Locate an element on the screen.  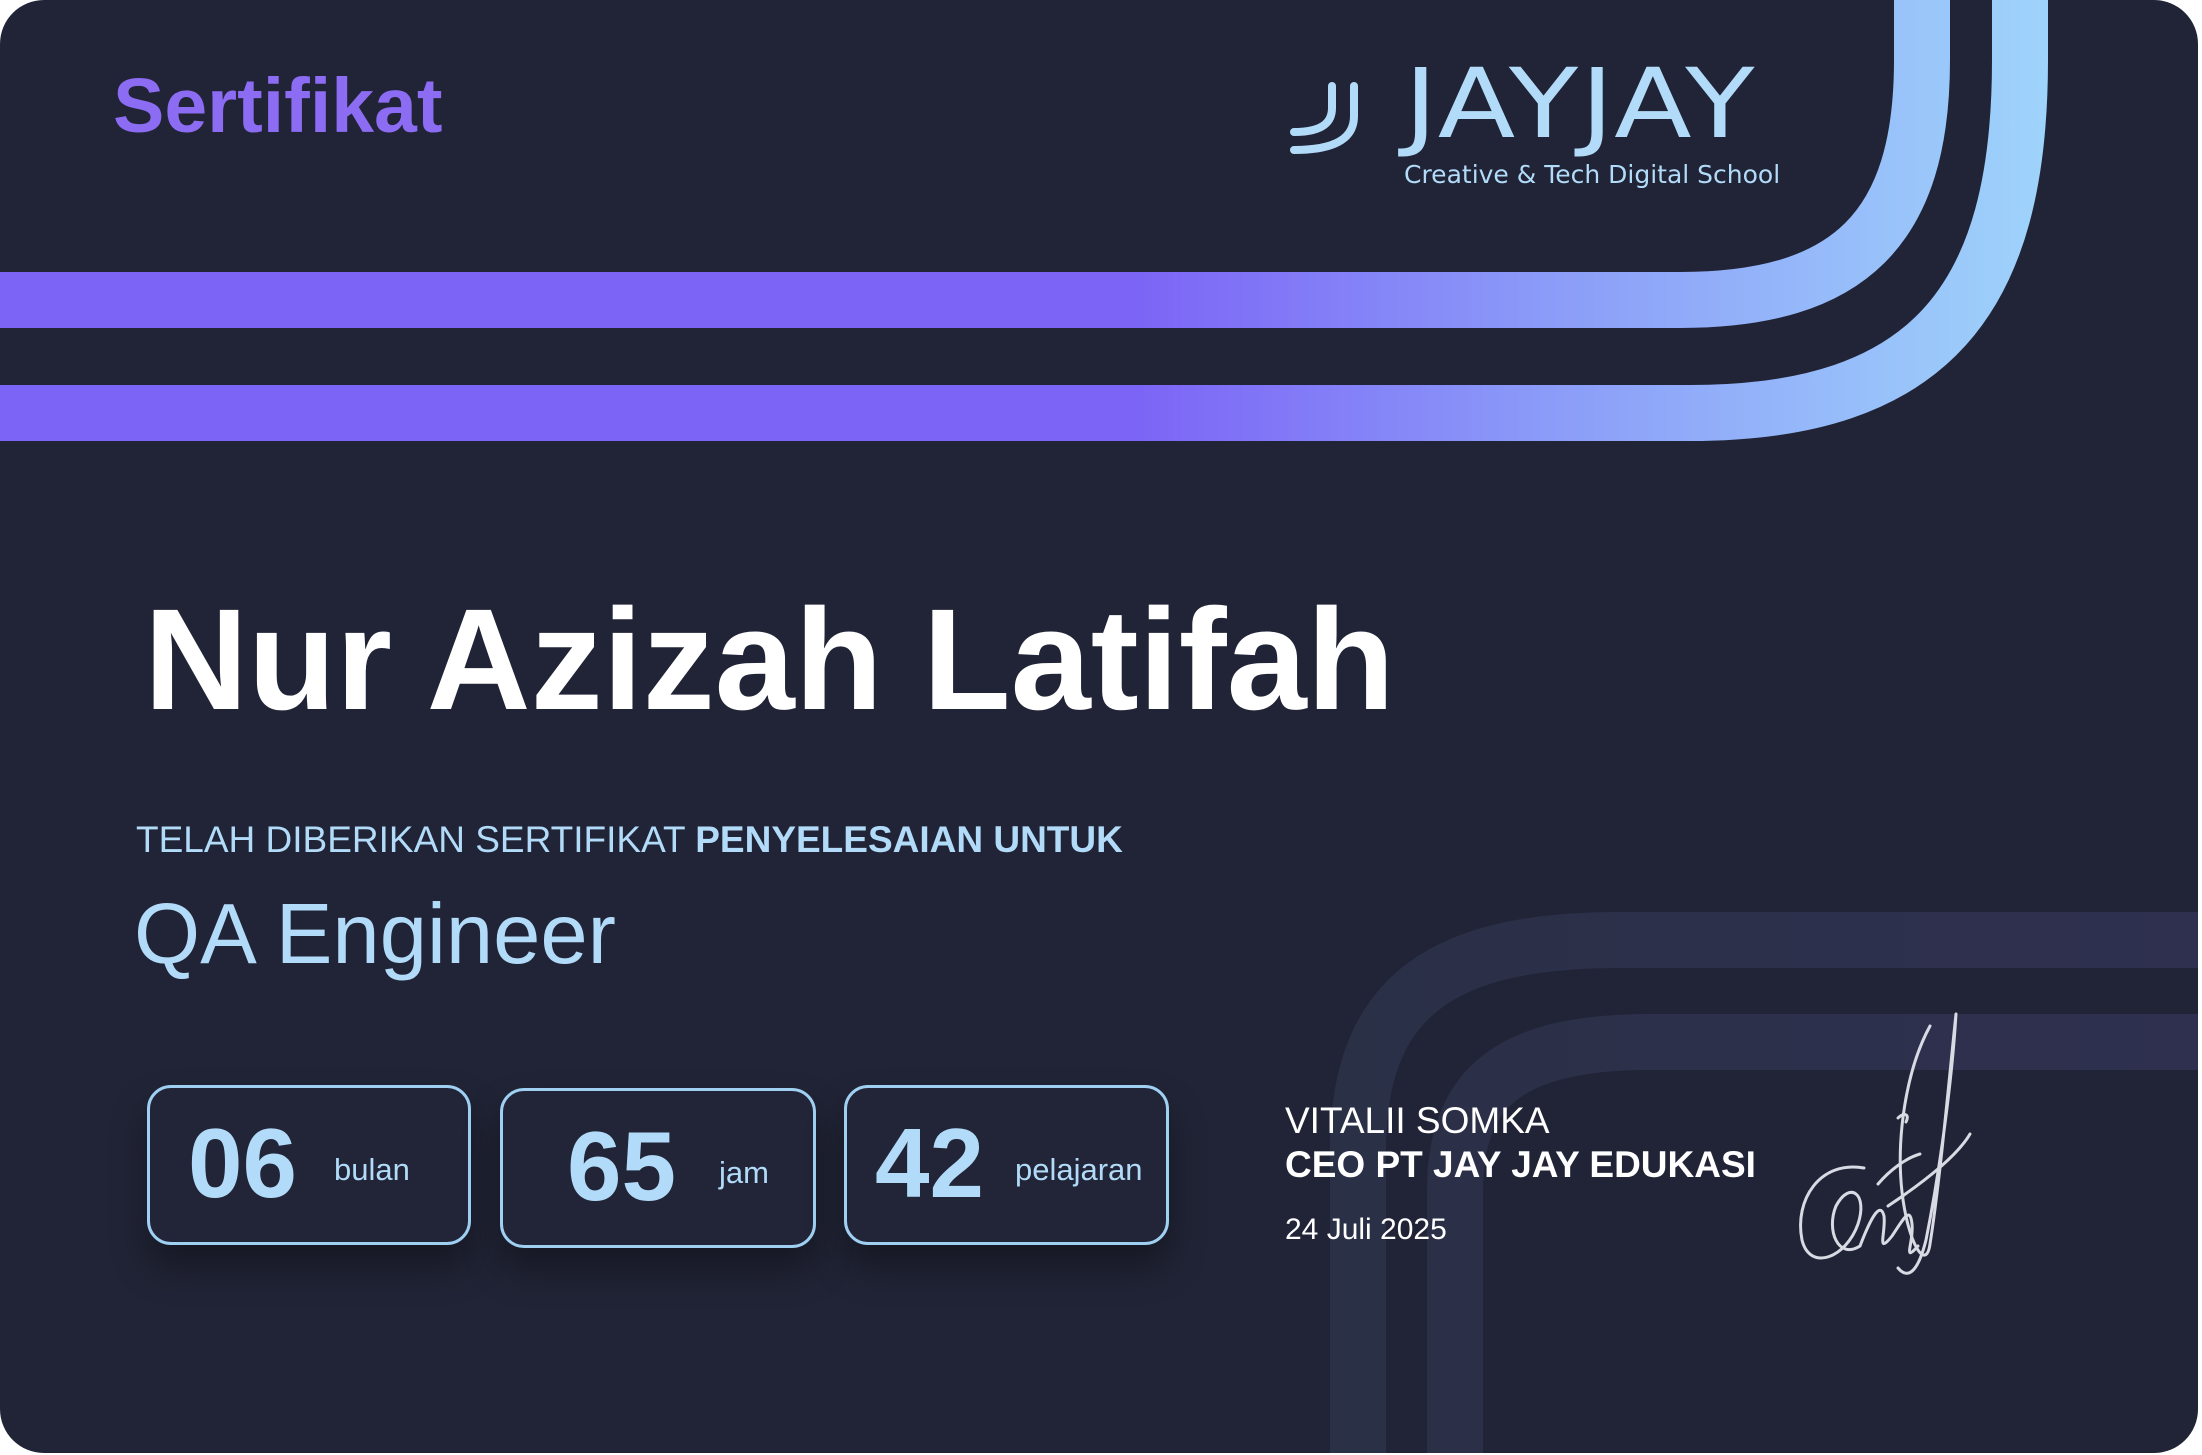
program-name: QA Engineer is located at coordinates (375, 934).